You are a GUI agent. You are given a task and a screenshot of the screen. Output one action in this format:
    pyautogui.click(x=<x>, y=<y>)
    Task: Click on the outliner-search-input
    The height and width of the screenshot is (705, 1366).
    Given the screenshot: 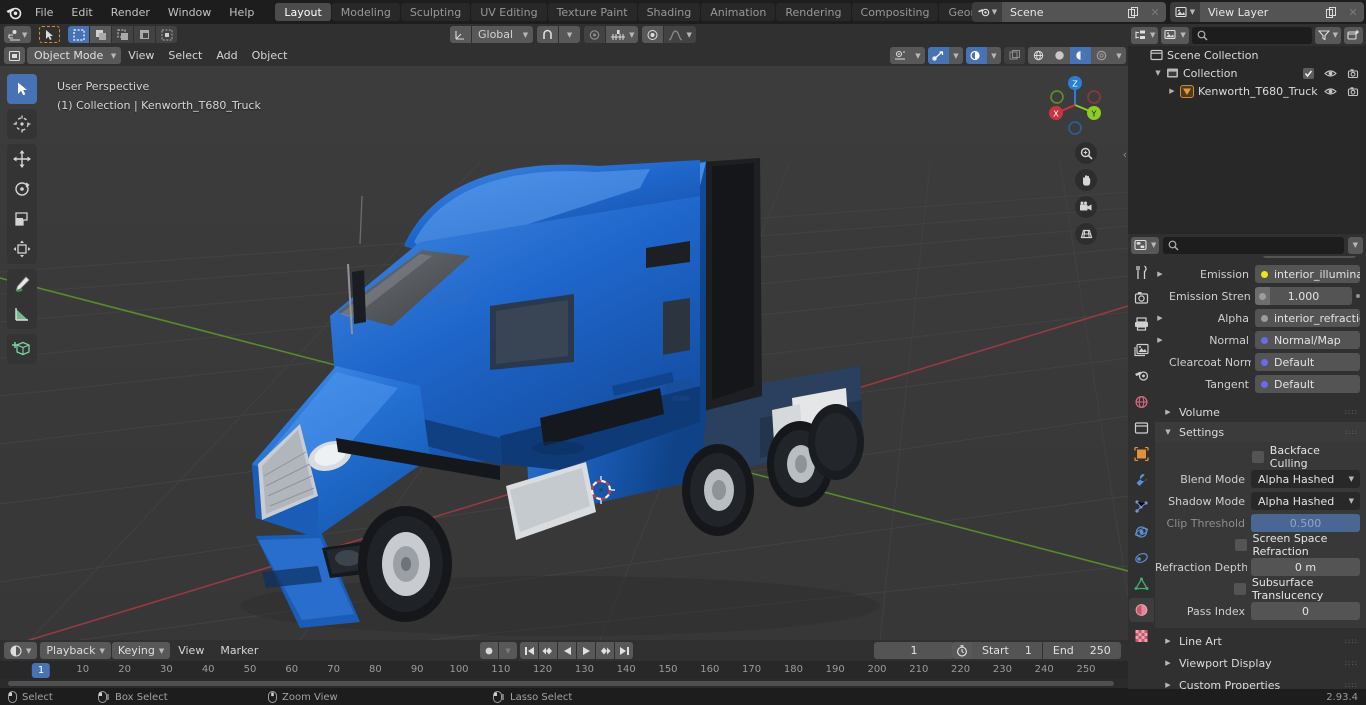 What is the action you would take?
    pyautogui.click(x=1251, y=35)
    